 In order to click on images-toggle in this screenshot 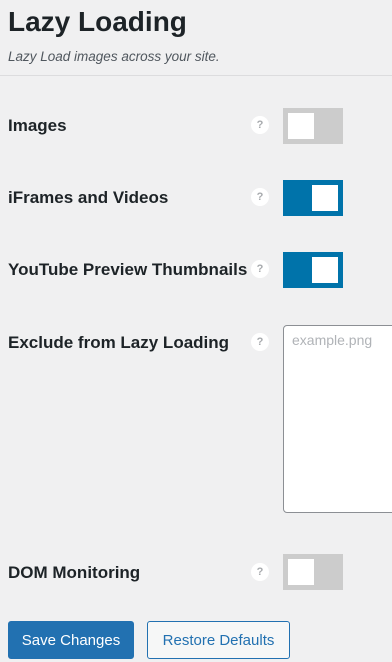, I will do `click(313, 126)`.